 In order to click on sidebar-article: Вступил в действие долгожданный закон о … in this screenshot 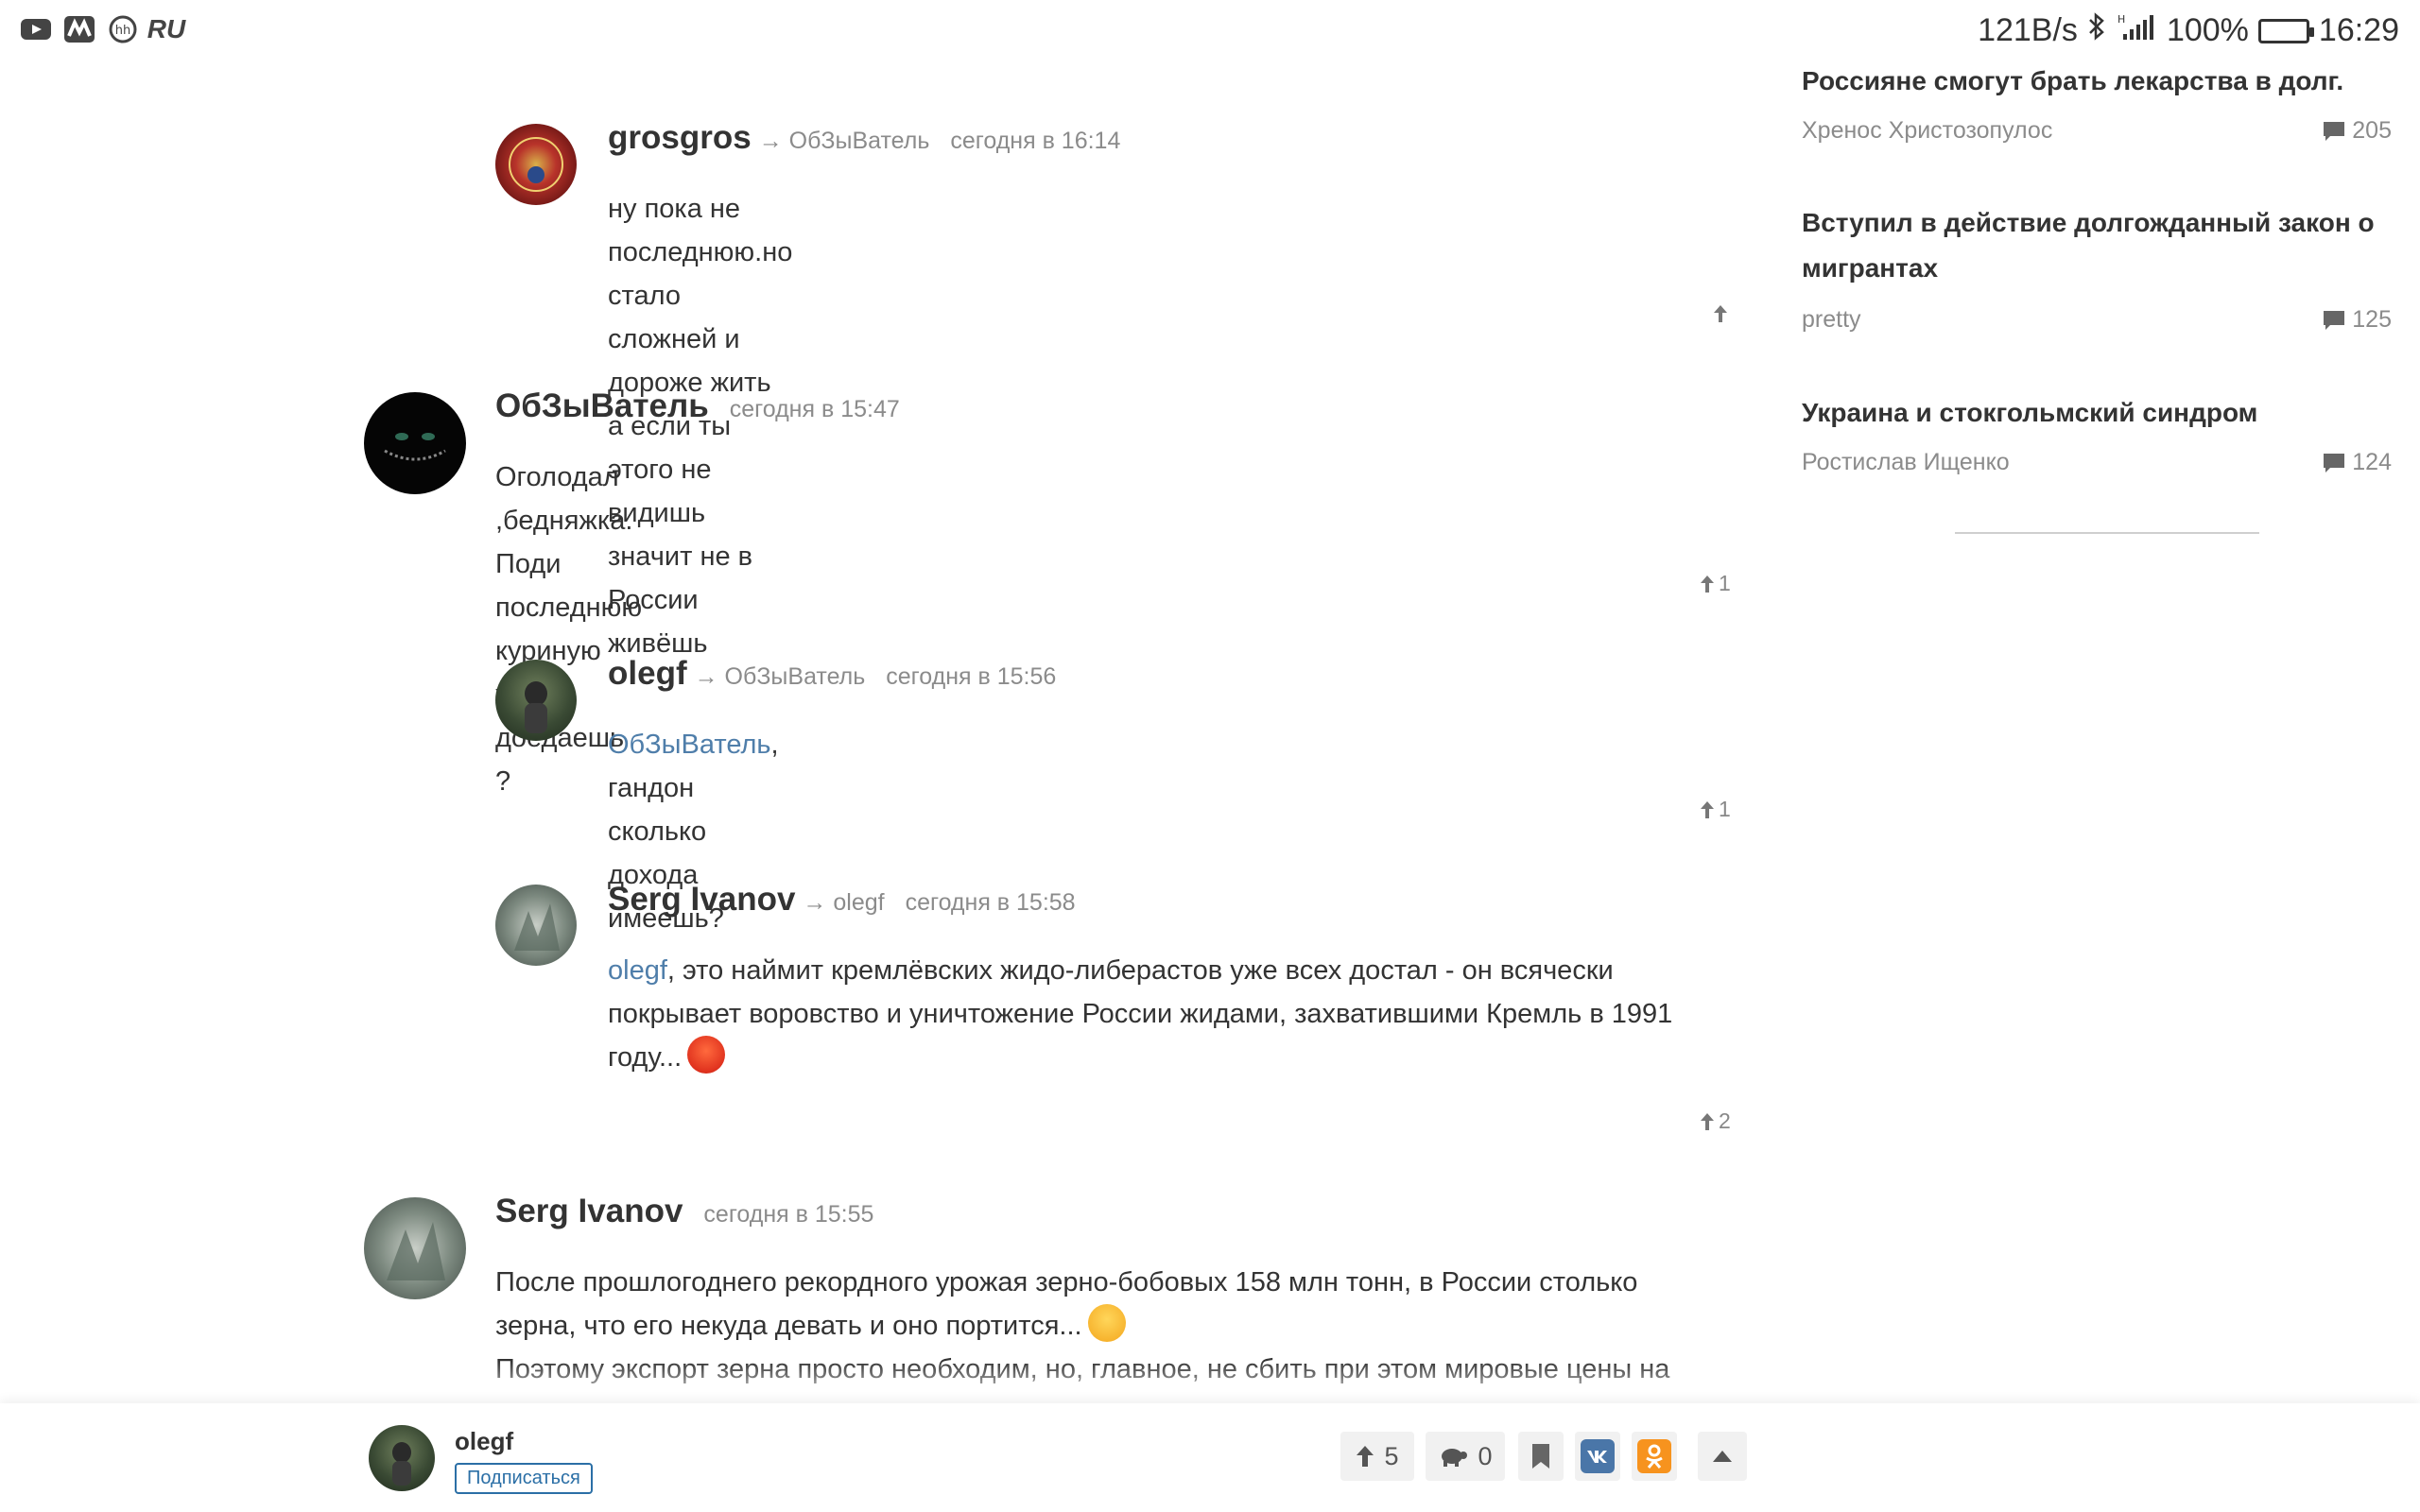, I will do `click(2097, 266)`.